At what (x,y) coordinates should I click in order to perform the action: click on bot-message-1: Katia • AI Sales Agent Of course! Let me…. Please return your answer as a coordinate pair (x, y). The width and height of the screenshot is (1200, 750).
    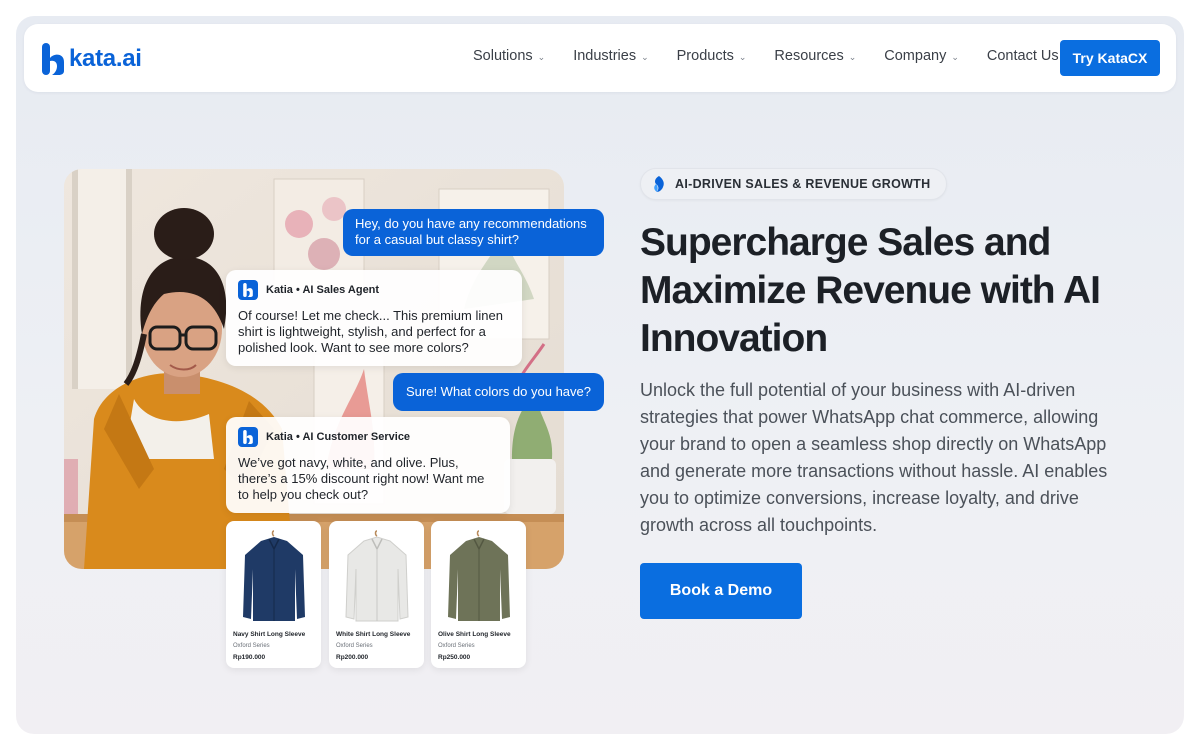
    Looking at the image, I should click on (374, 318).